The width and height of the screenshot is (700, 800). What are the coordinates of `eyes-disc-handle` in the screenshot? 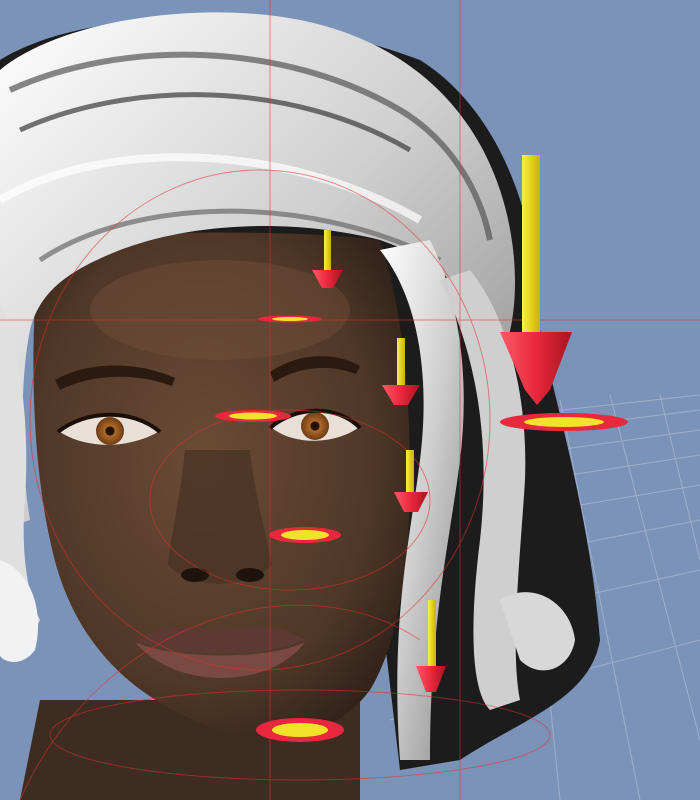 It's located at (253, 416).